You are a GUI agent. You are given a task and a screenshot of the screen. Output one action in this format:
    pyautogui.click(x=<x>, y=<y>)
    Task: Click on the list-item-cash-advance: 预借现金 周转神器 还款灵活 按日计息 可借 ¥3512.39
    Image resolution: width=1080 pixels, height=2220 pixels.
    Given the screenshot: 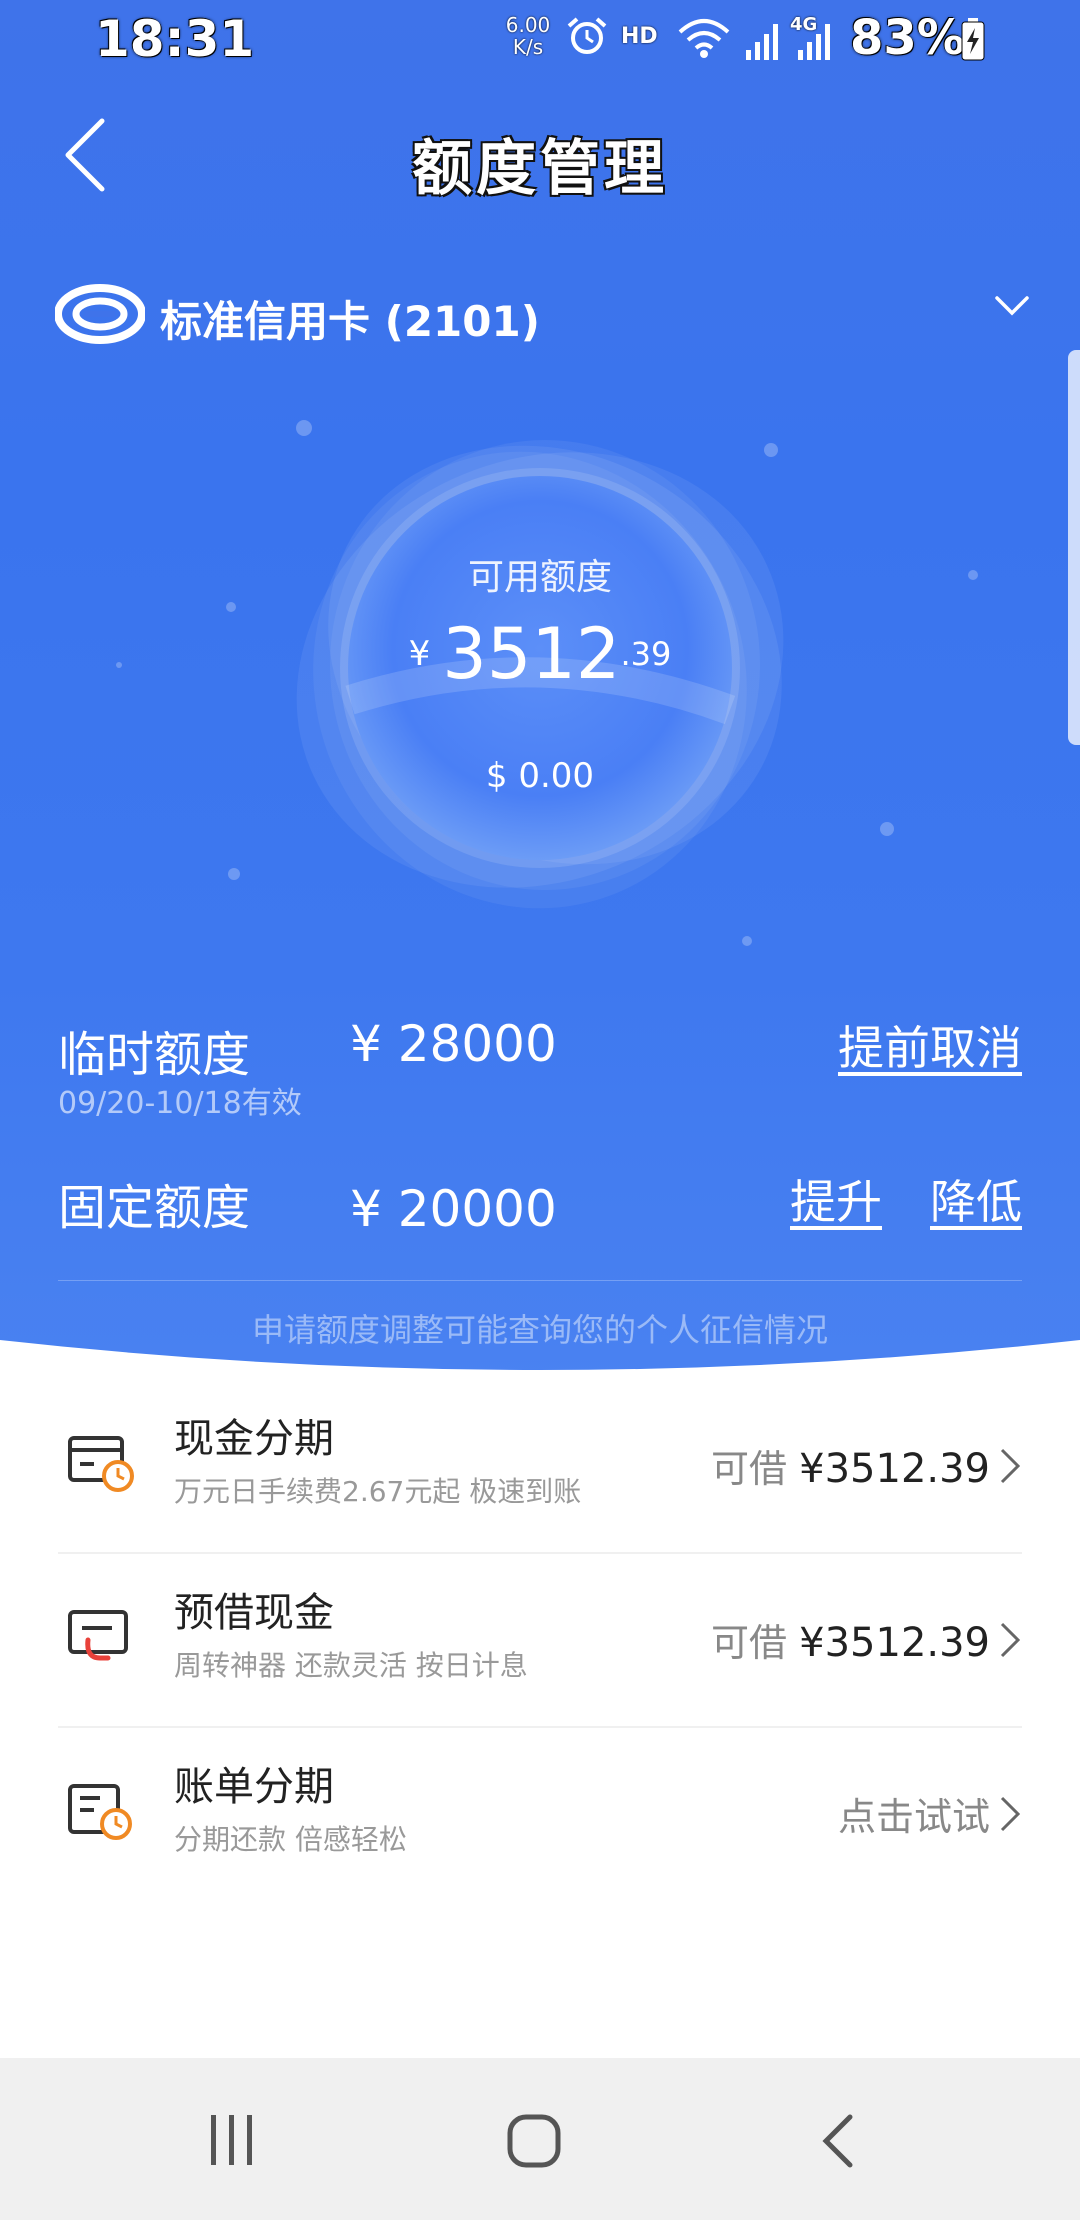 What is the action you would take?
    pyautogui.click(x=540, y=1638)
    